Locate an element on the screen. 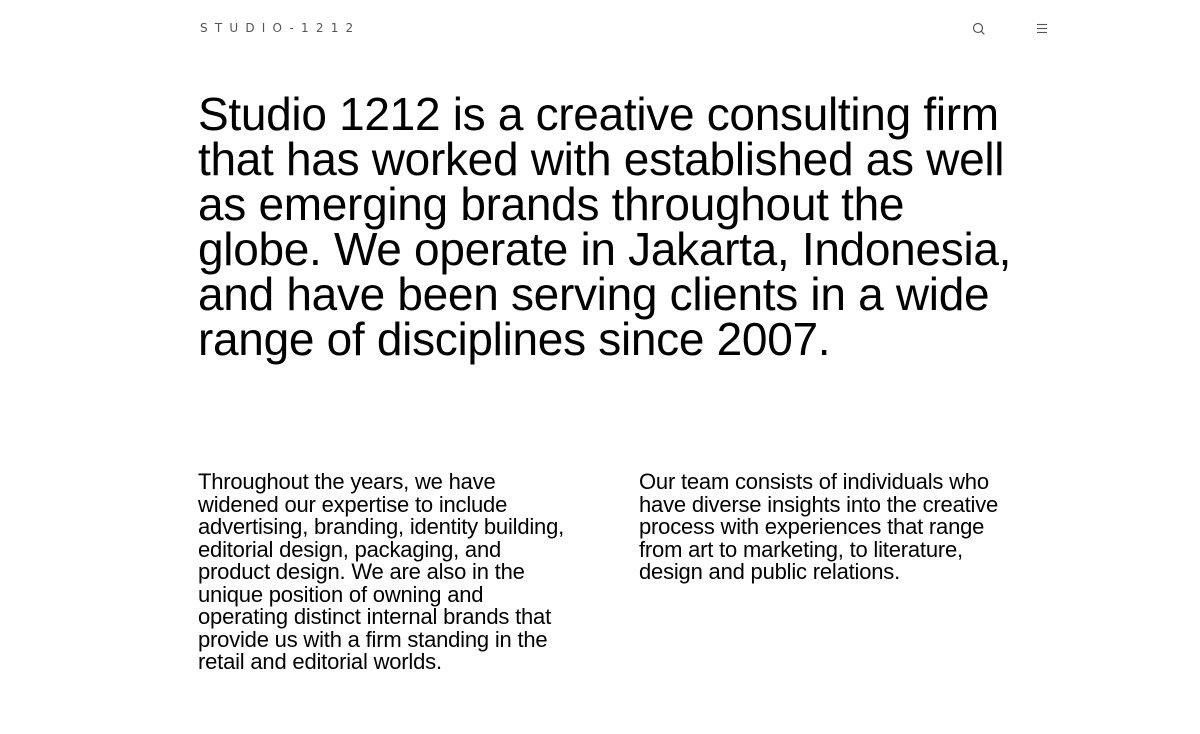 The image size is (1200, 734). site-logo: STUDIO-1212 is located at coordinates (280, 28).